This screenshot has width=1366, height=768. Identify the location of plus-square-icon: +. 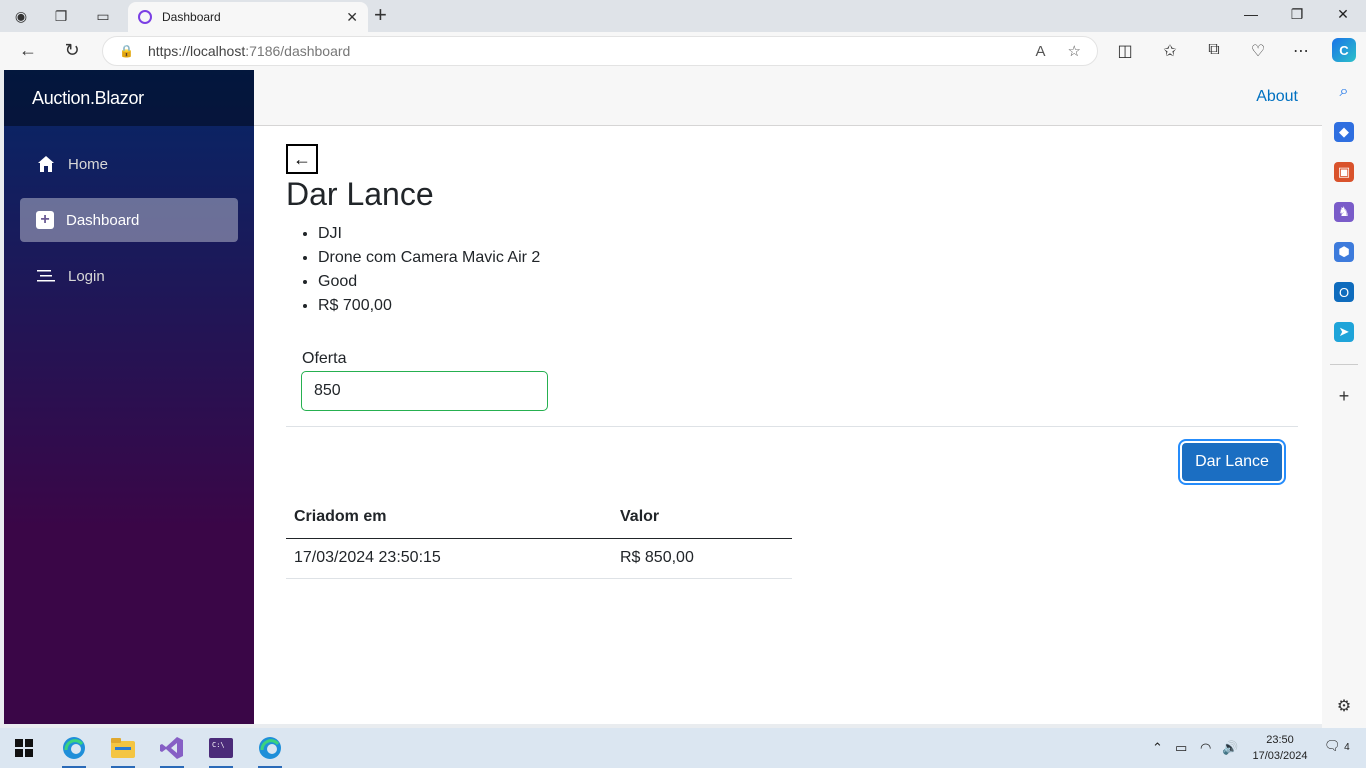
(45, 220).